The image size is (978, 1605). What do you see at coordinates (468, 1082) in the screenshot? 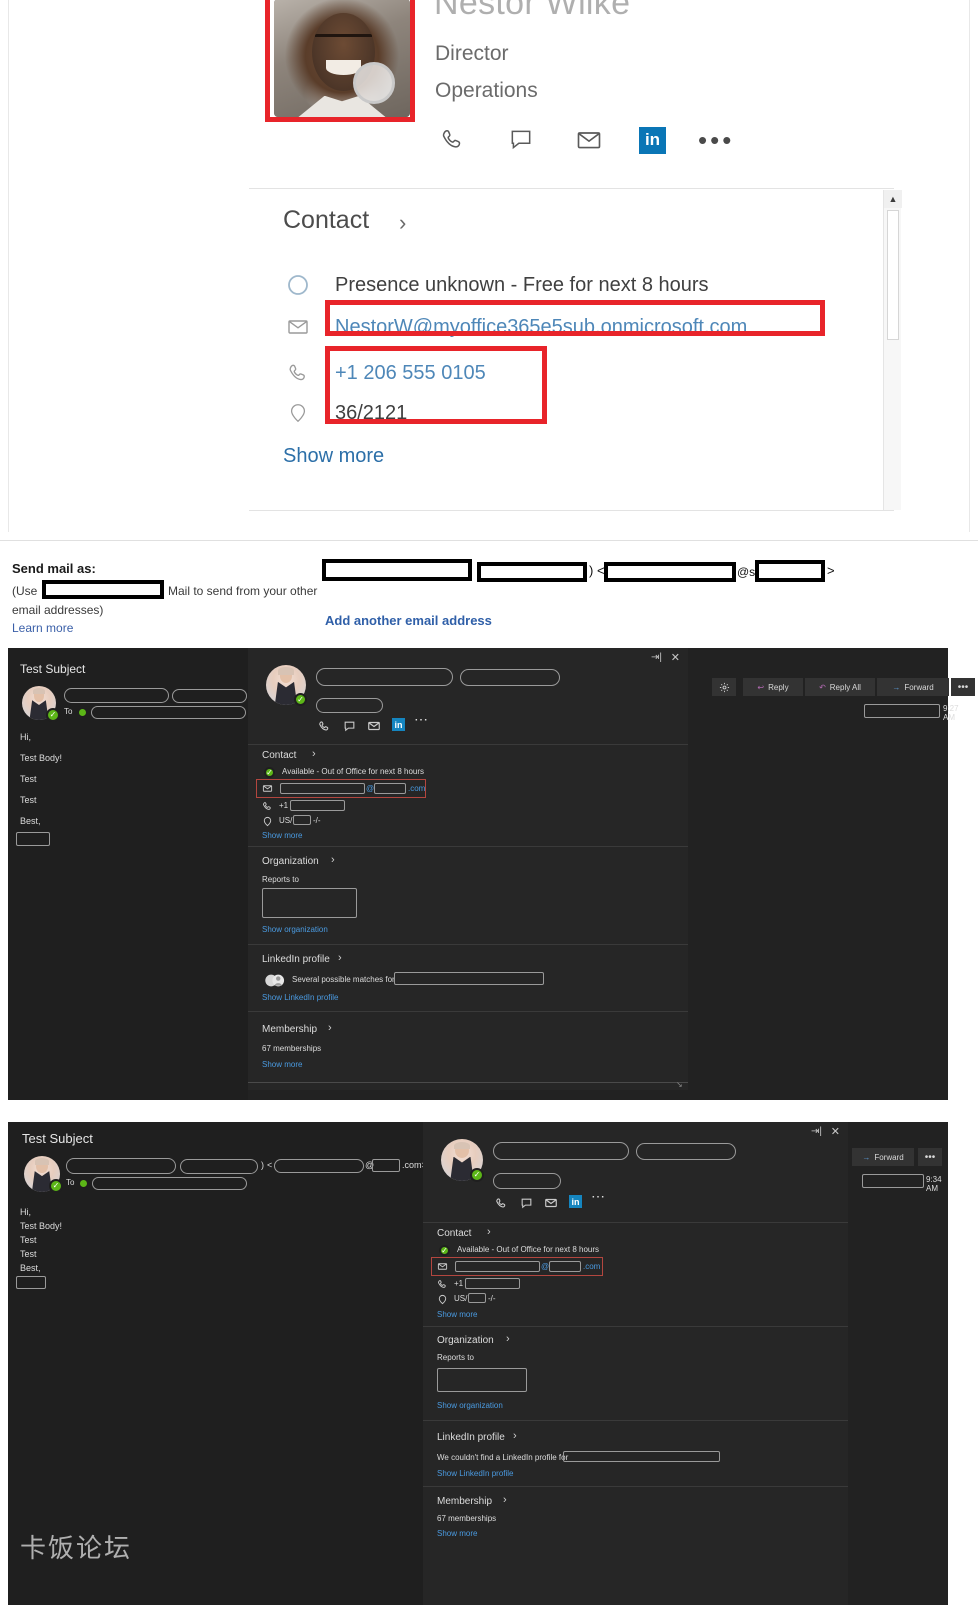
I see `resize-divider` at bounding box center [468, 1082].